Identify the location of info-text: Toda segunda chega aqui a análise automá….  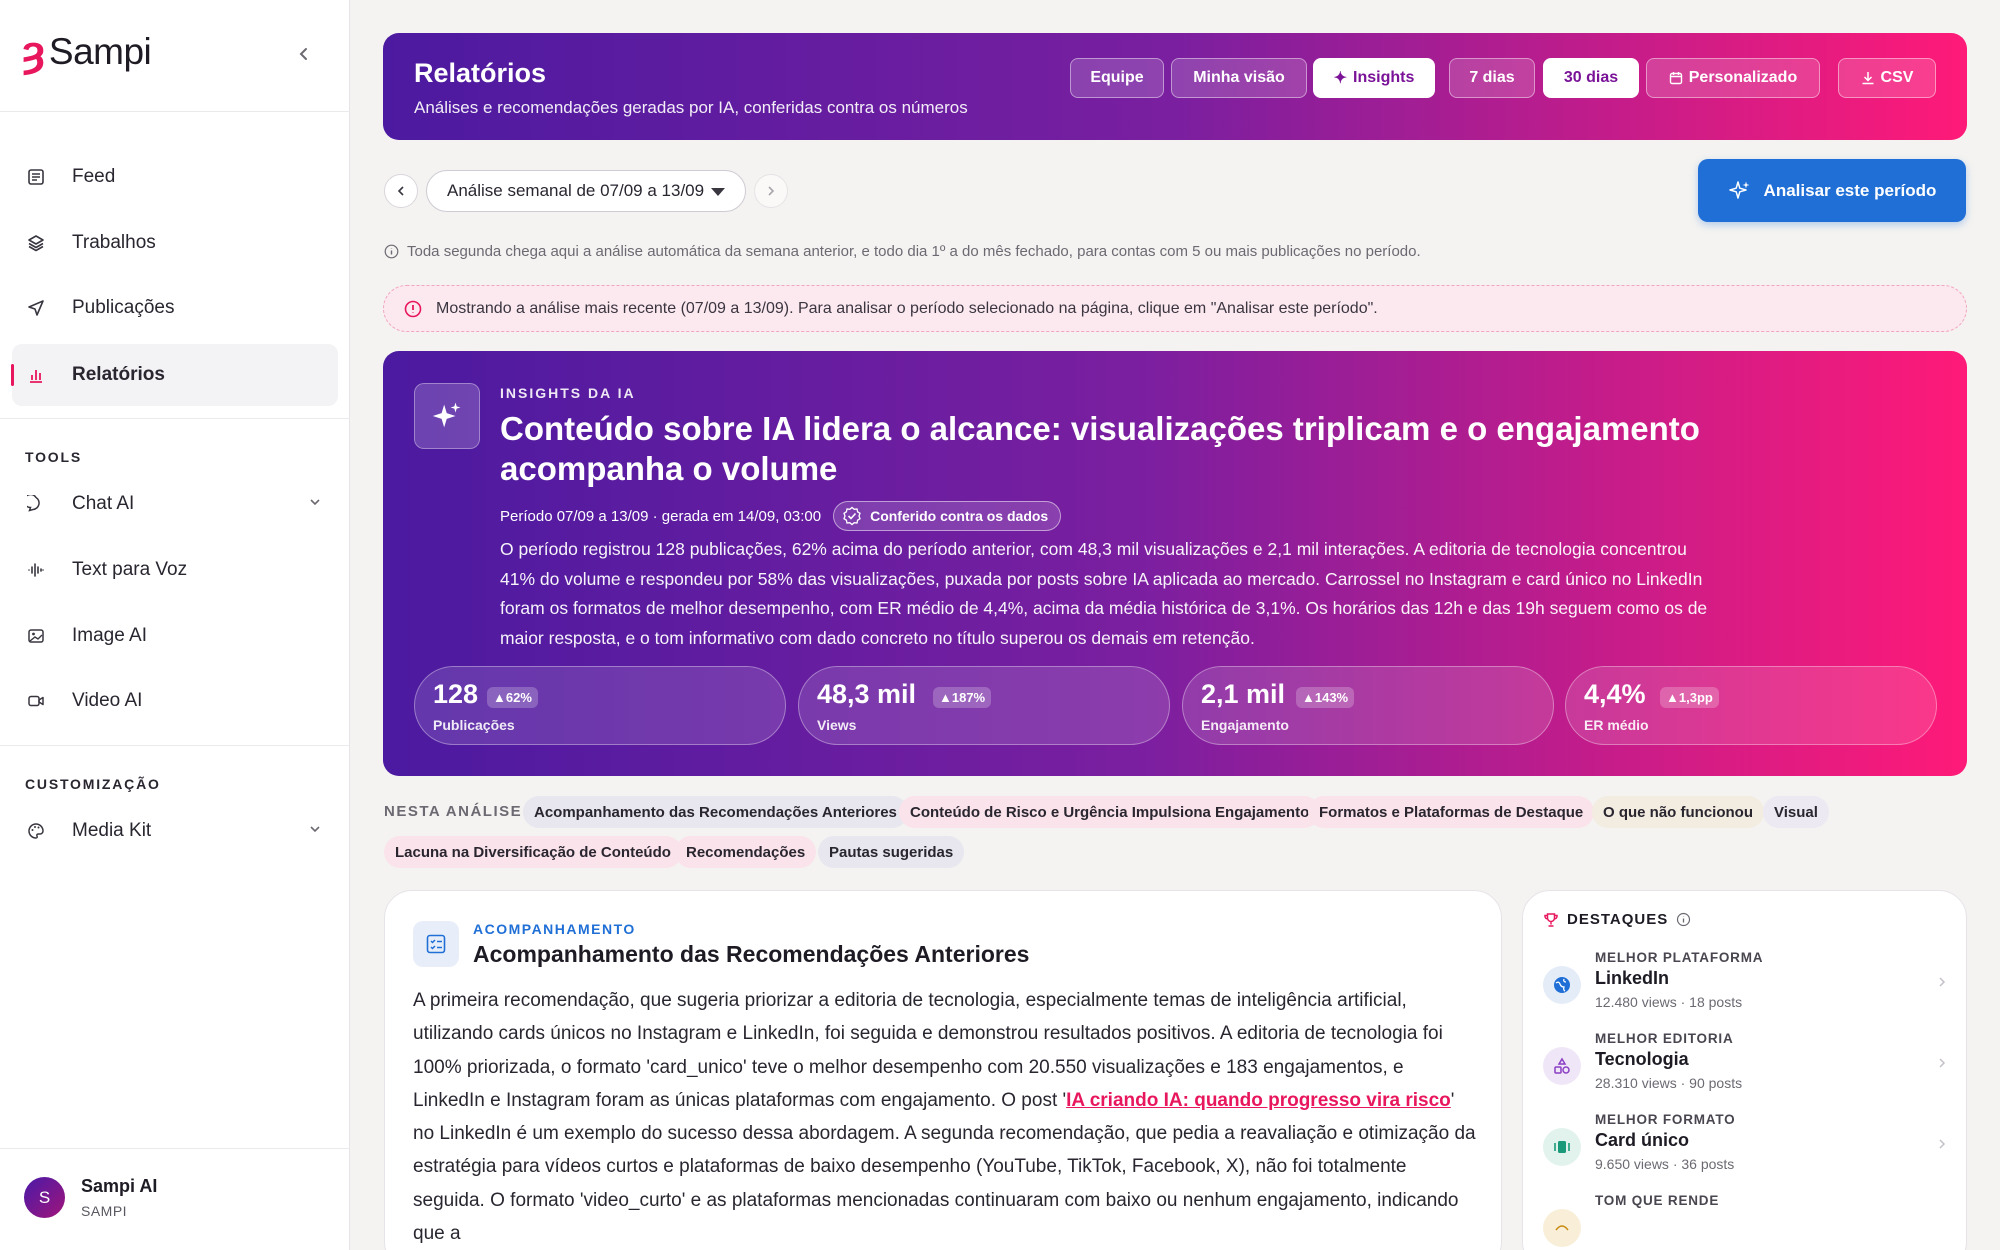
(914, 251).